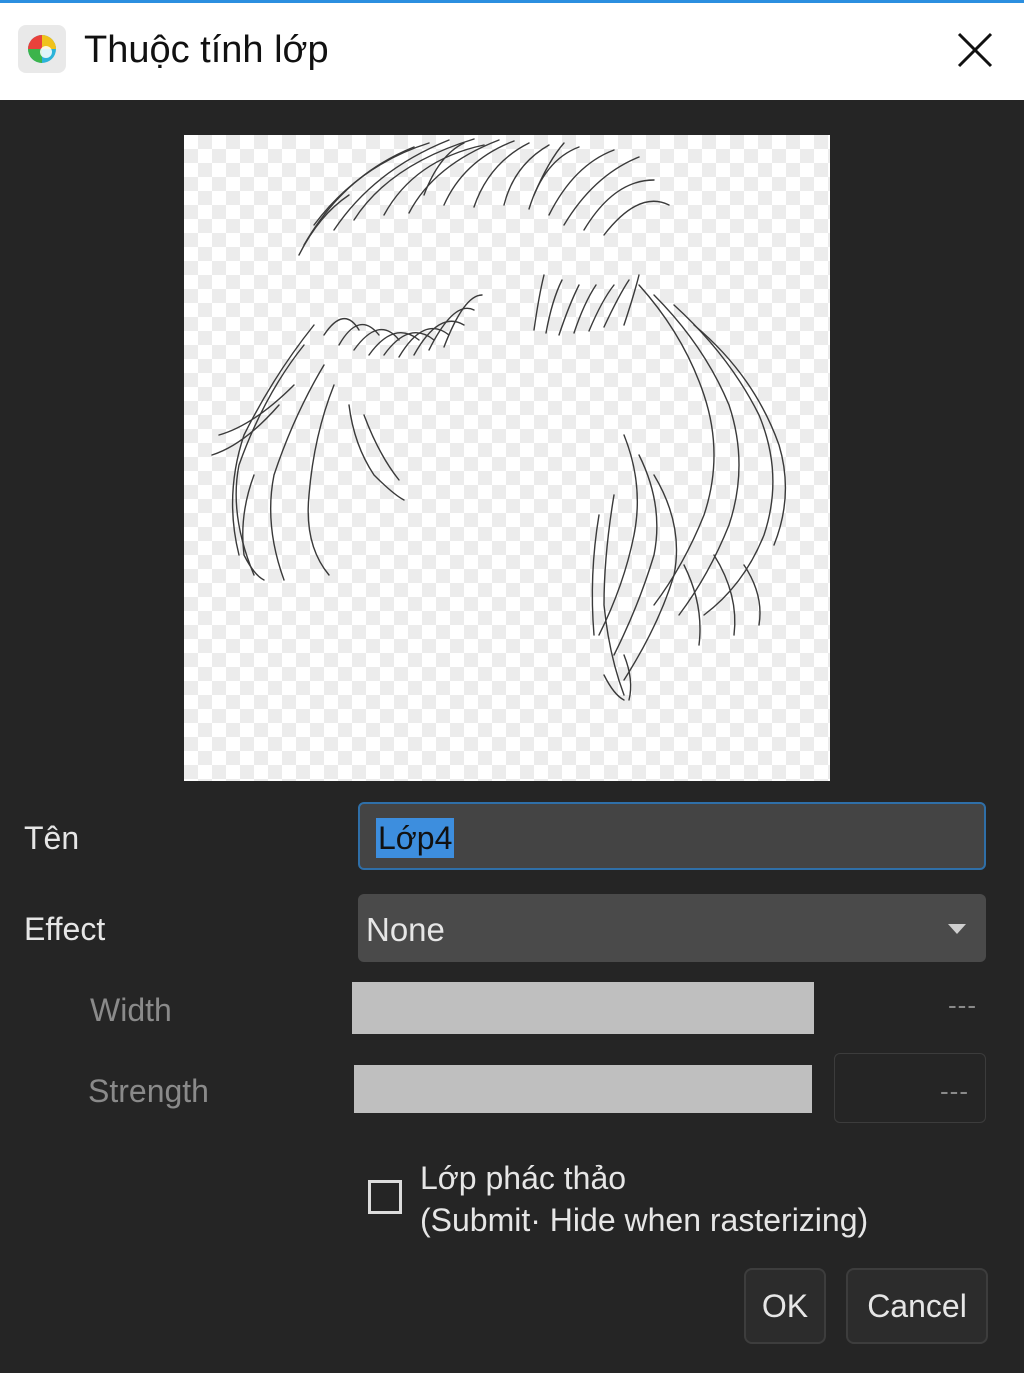  What do you see at coordinates (385, 1197) in the screenshot?
I see `draft-layer-checkbox` at bounding box center [385, 1197].